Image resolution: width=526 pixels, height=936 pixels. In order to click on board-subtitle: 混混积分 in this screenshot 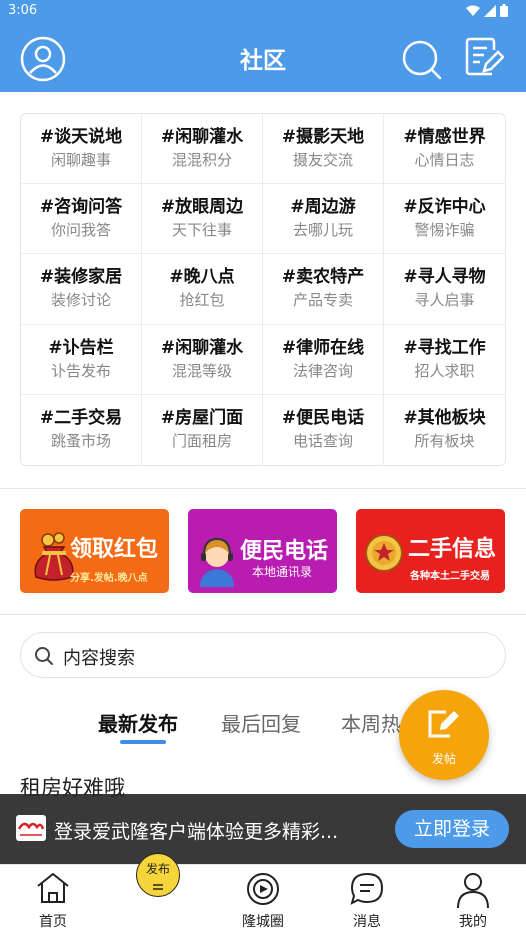, I will do `click(201, 160)`.